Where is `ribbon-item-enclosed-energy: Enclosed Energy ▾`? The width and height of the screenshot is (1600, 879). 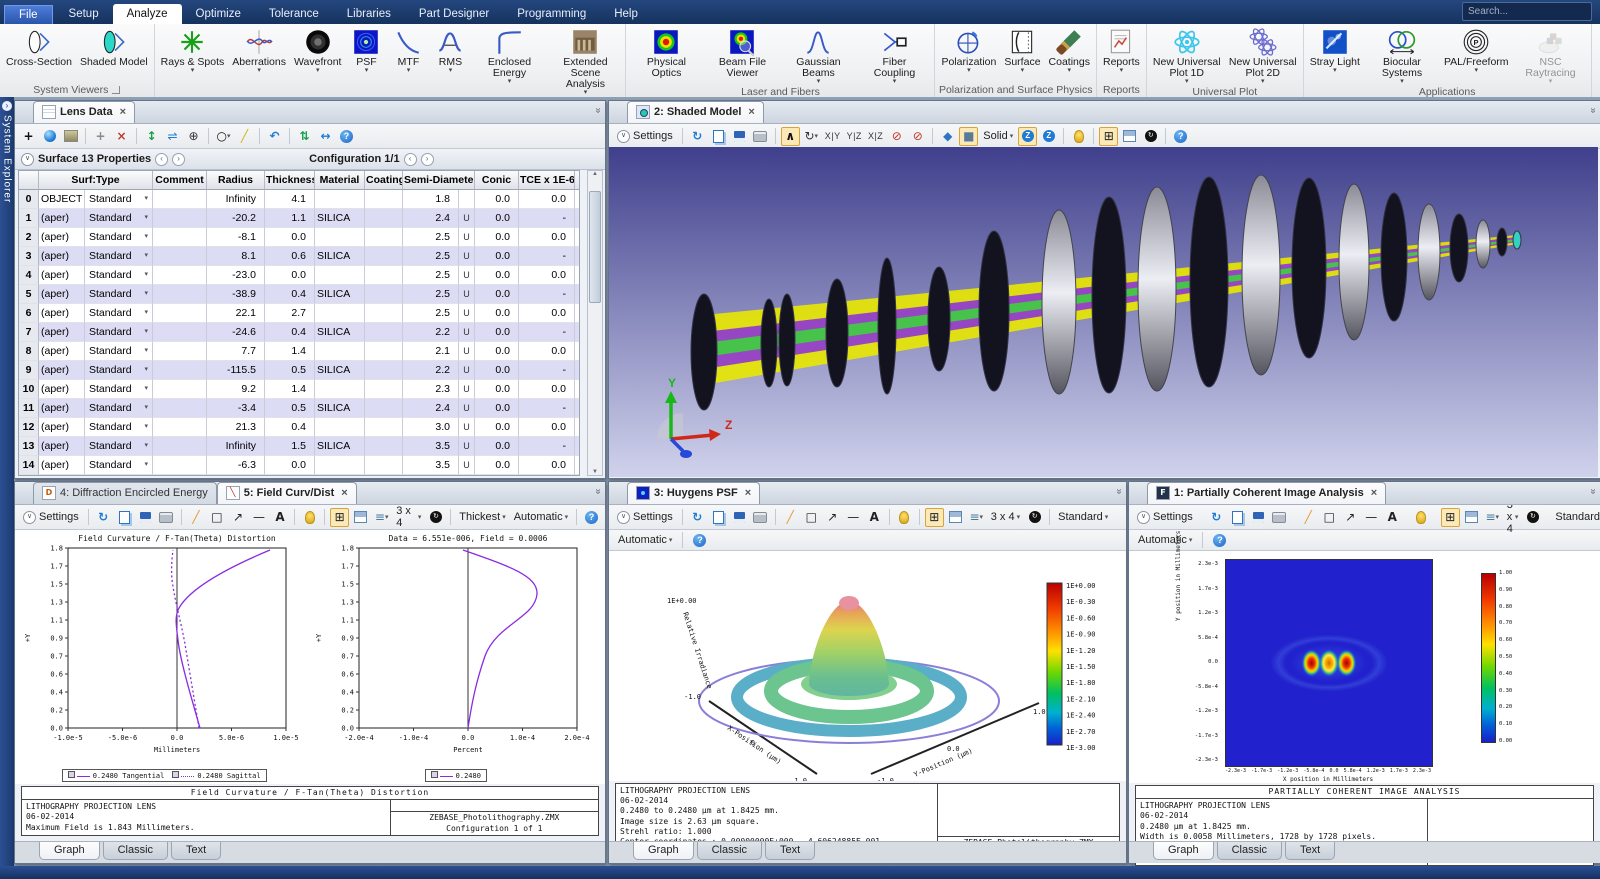
ribbon-item-enclosed-energy: Enclosed Energy ▾ is located at coordinates (509, 56).